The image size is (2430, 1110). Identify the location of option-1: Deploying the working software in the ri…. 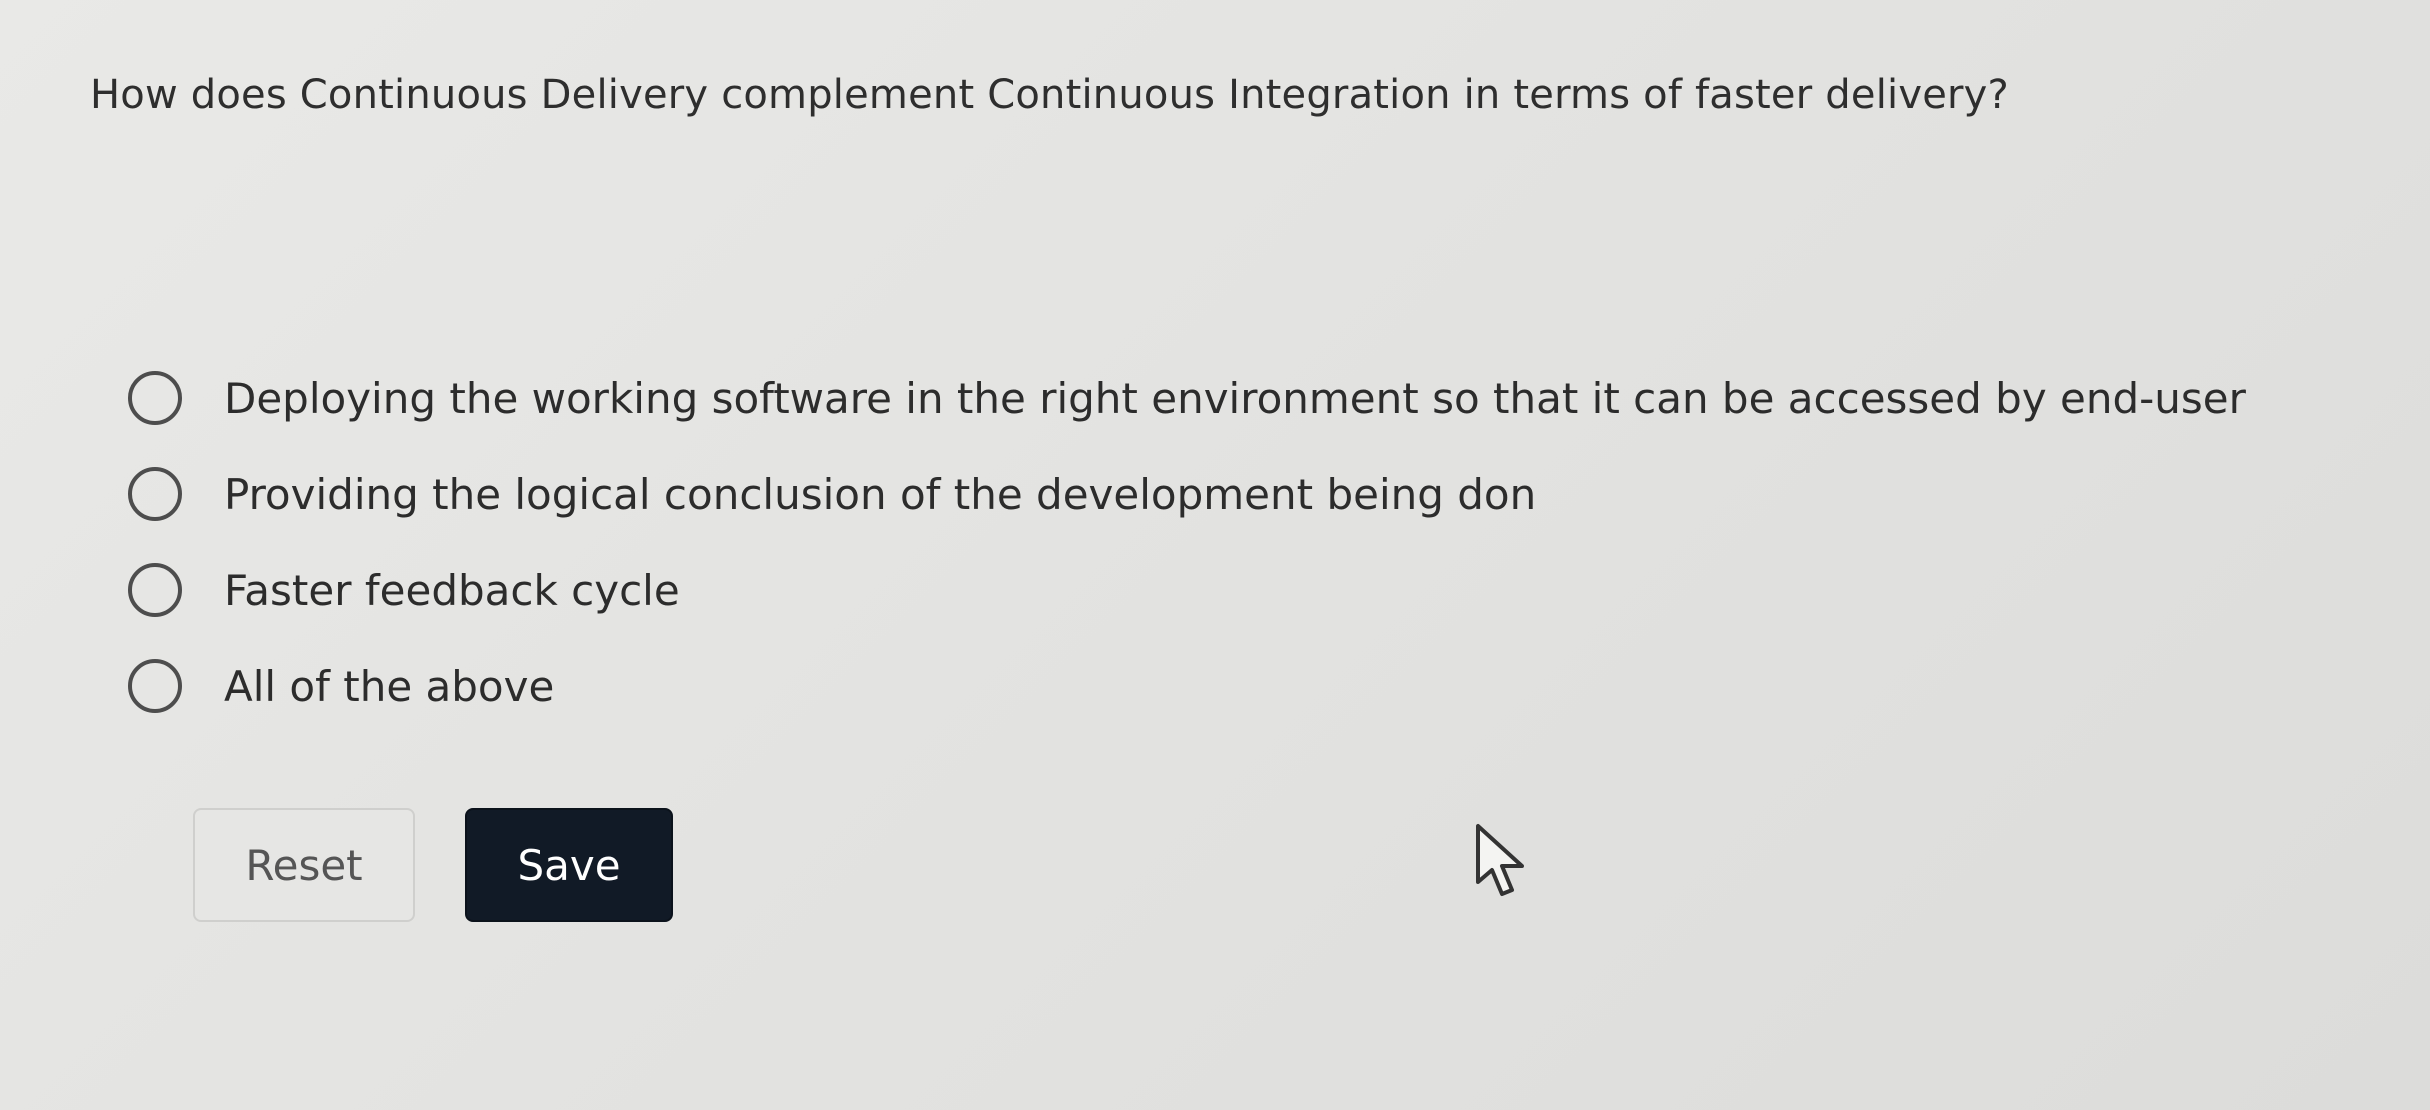
(1187, 398).